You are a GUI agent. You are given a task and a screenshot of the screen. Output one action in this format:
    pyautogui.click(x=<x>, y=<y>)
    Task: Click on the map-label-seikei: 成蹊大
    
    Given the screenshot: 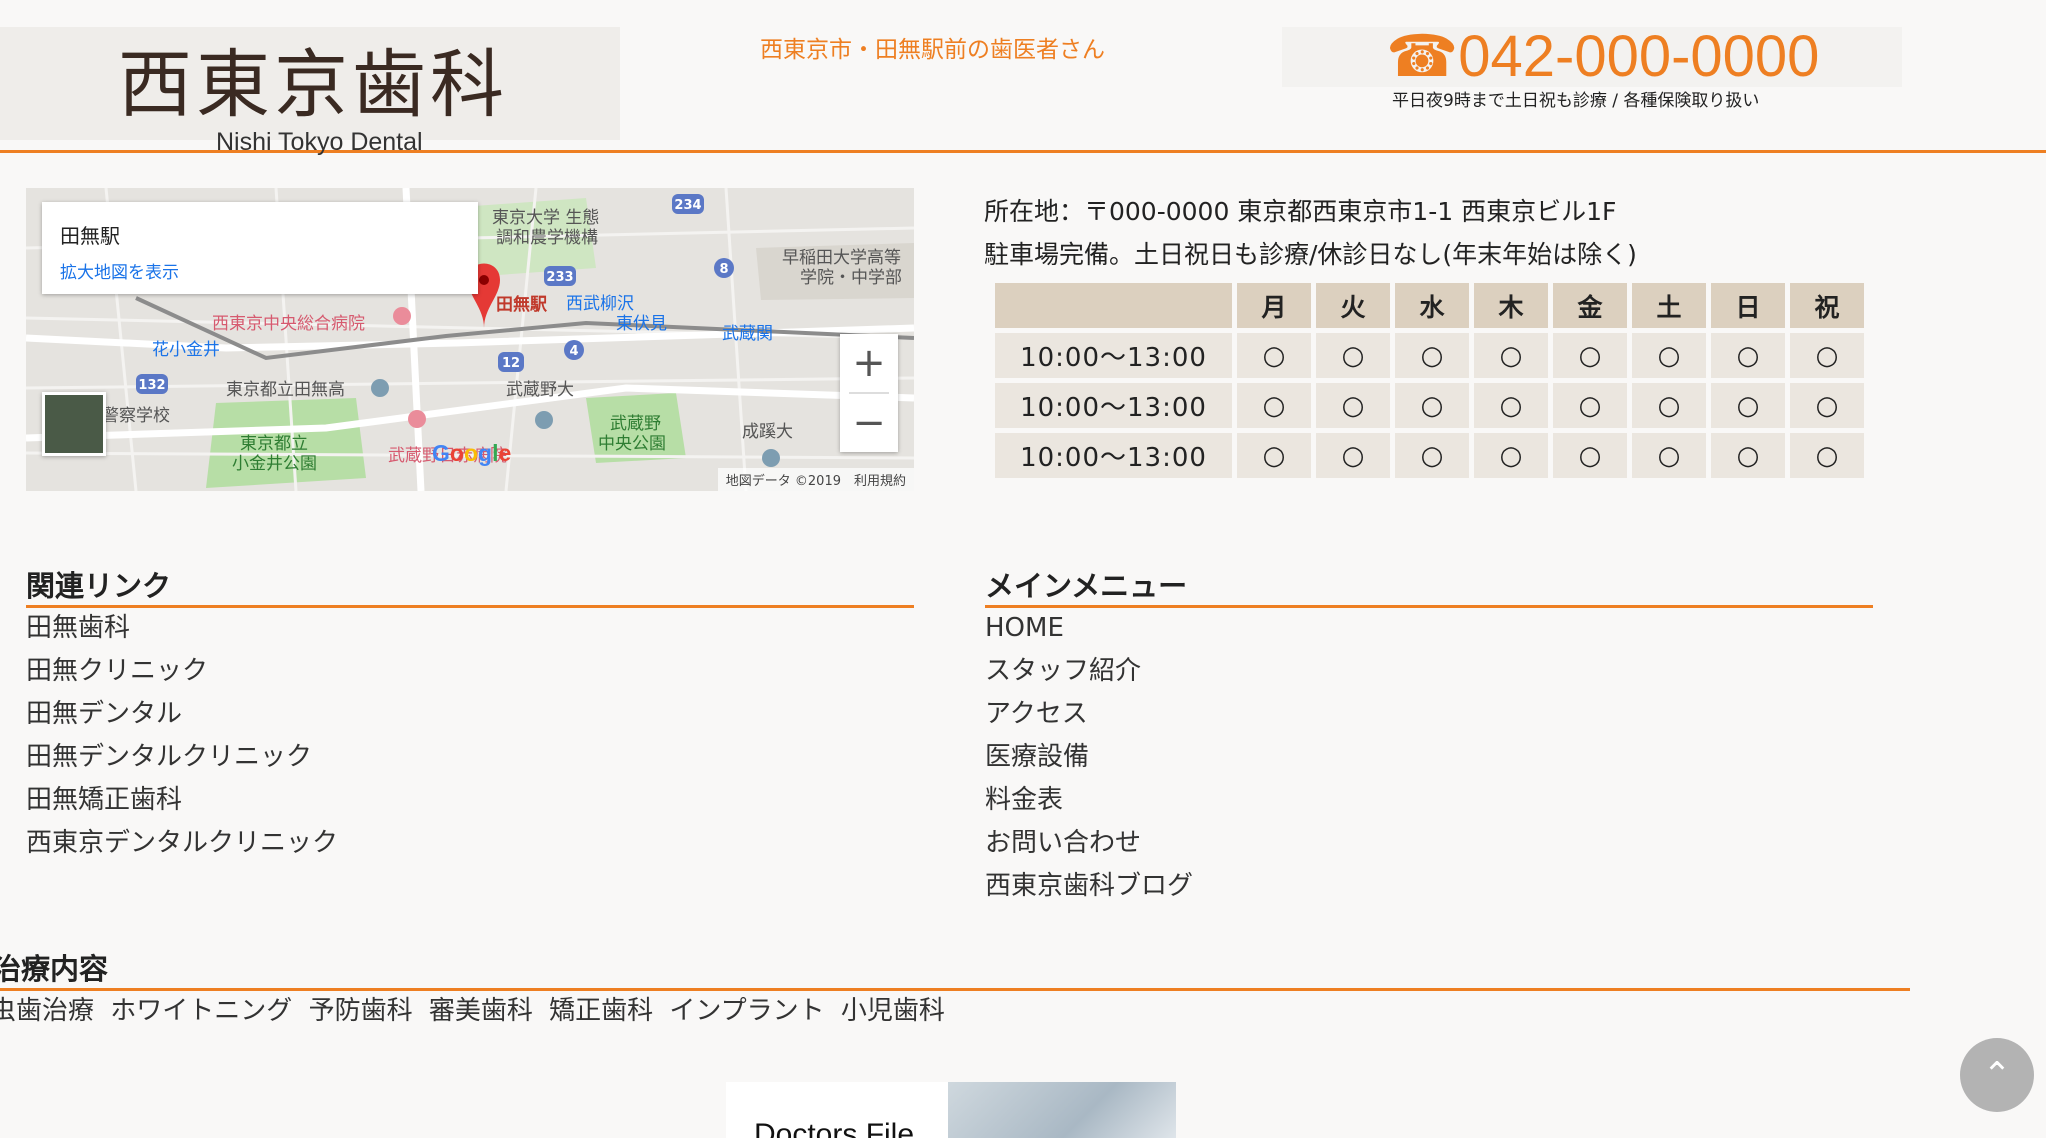 What is the action you would take?
    pyautogui.click(x=767, y=432)
    